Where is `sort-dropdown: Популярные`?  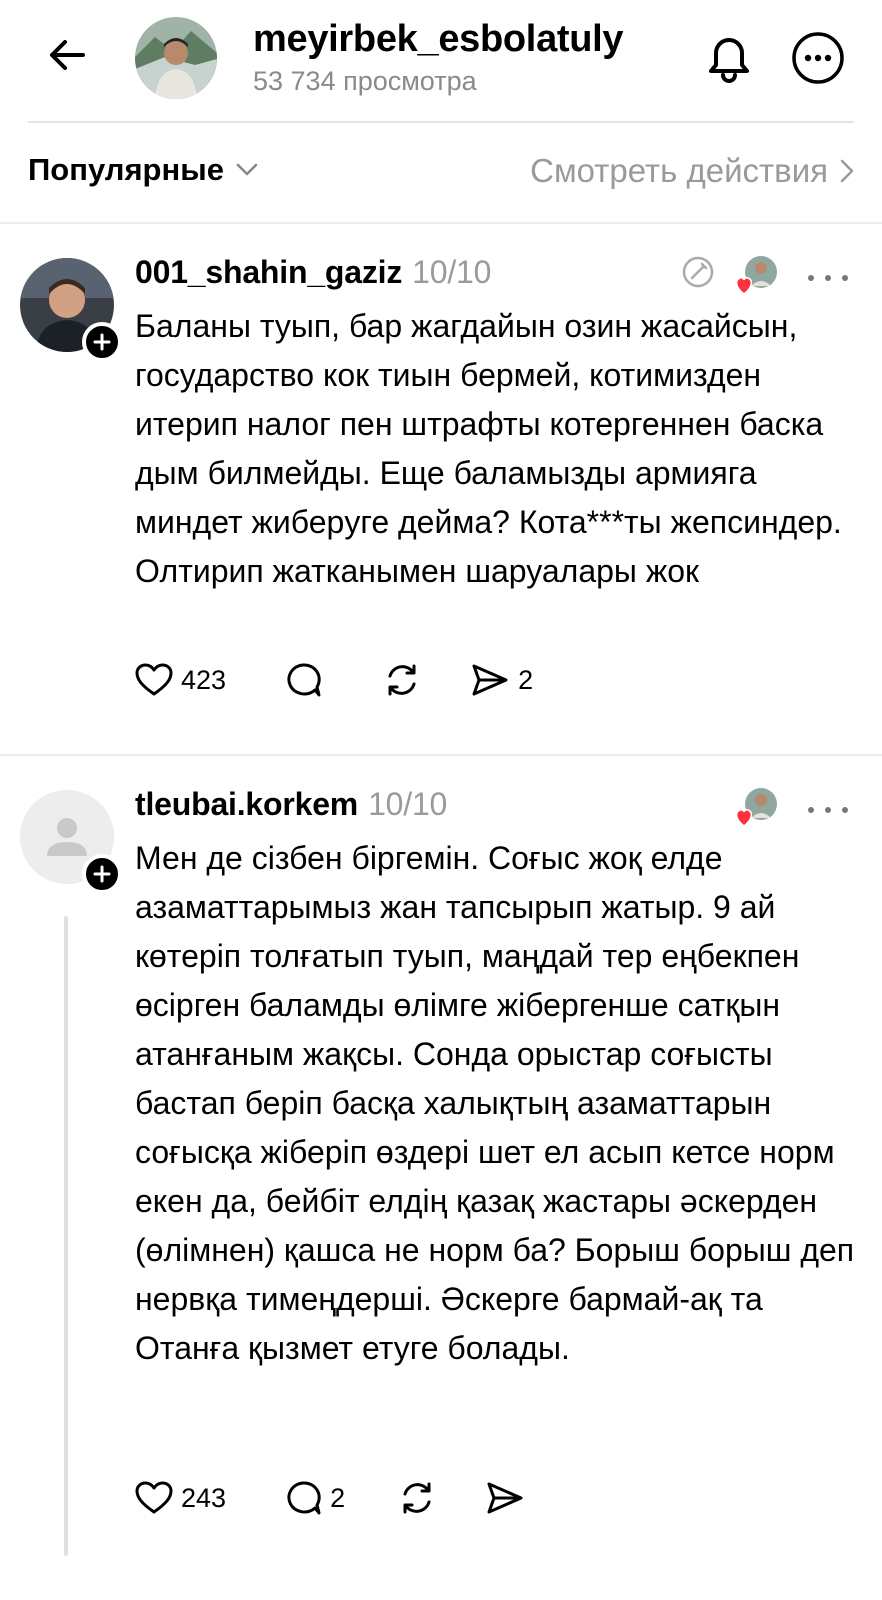 sort-dropdown: Популярные is located at coordinates (143, 170).